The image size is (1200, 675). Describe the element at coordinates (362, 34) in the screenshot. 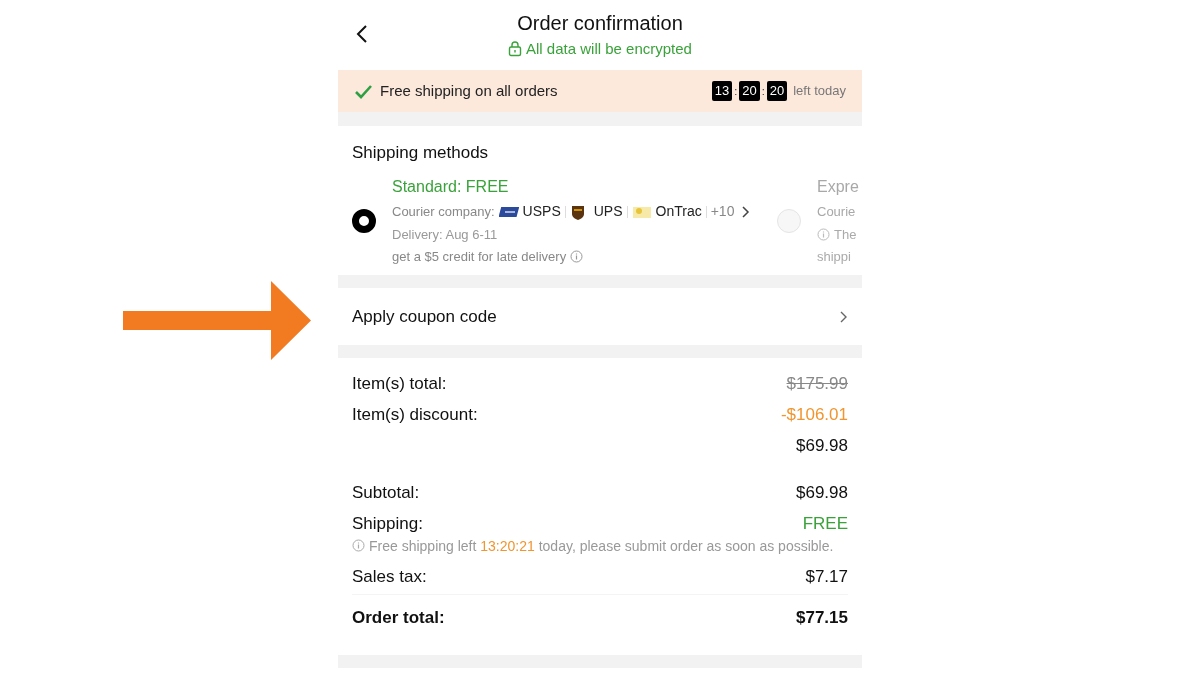

I see `back-icon` at that location.